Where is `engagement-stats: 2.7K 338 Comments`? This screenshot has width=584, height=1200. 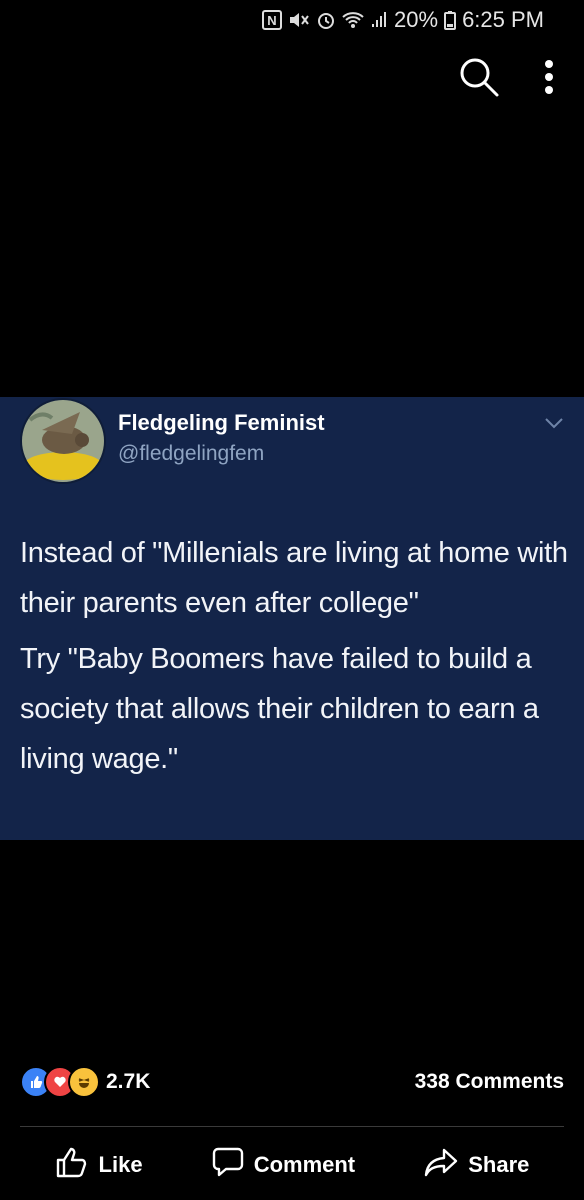
engagement-stats: 2.7K 338 Comments is located at coordinates (292, 1082).